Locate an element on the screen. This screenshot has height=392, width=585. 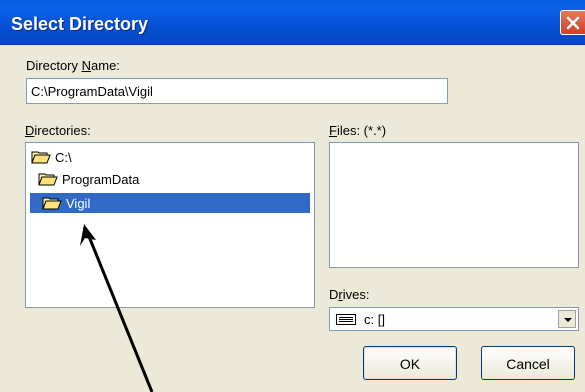
annotation-arrow is located at coordinates (117, 308).